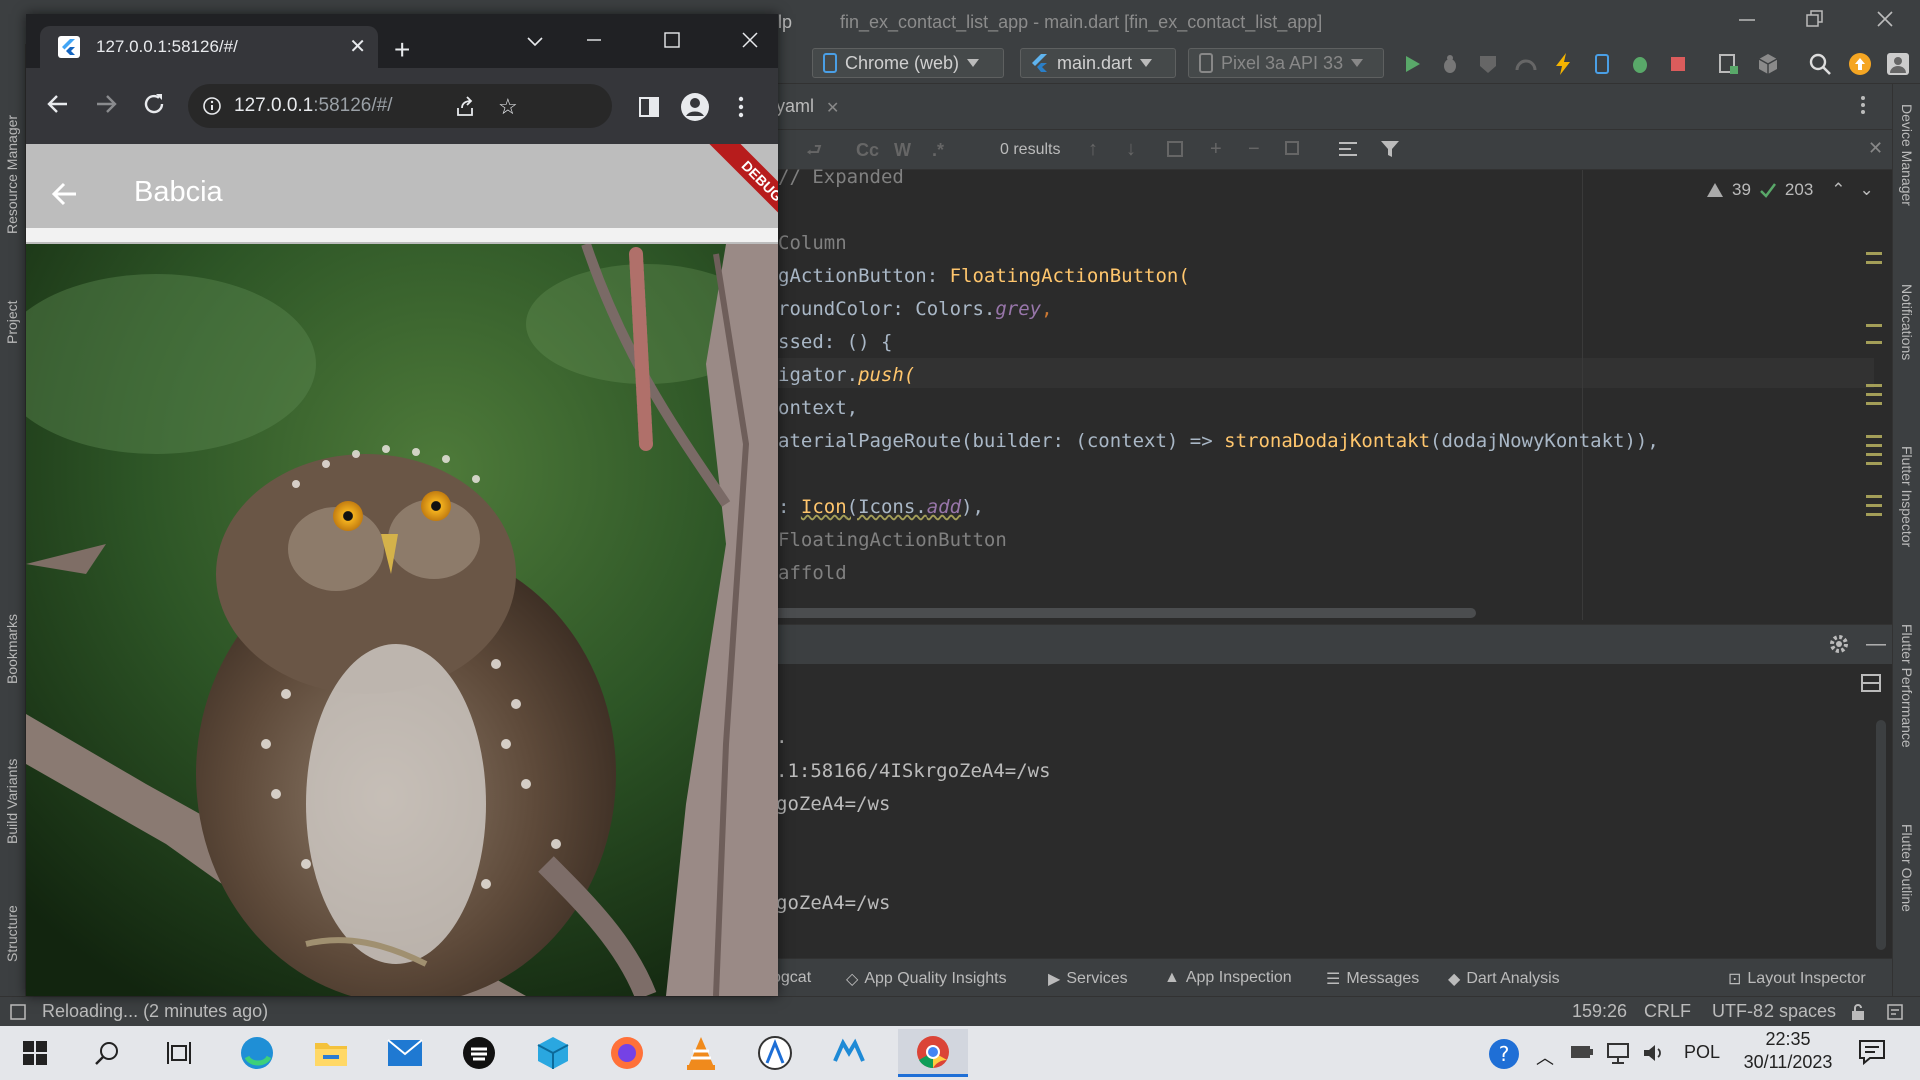 The height and width of the screenshot is (1080, 1920). What do you see at coordinates (535, 41) in the screenshot?
I see `tab-search-icon` at bounding box center [535, 41].